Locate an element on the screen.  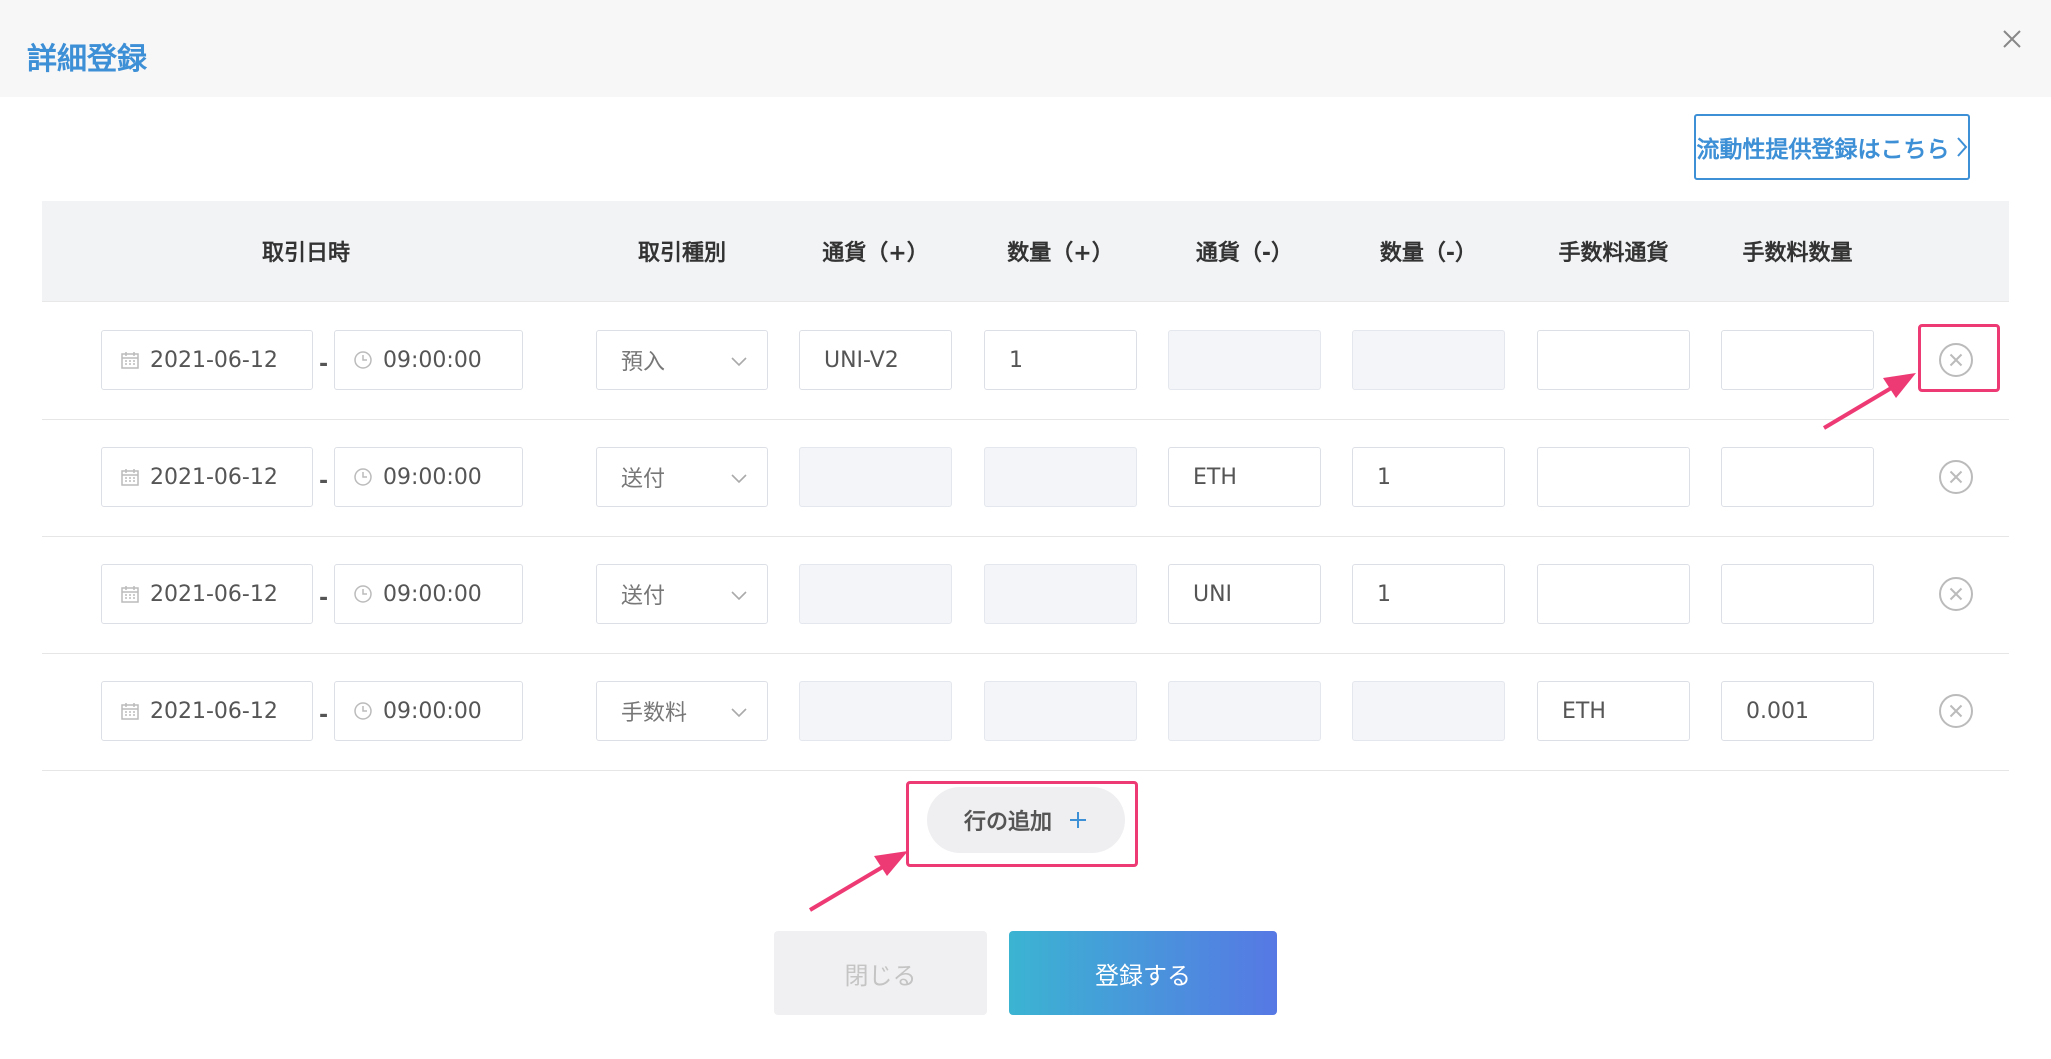
amount-plus-value: 1 is located at coordinates (1016, 360).